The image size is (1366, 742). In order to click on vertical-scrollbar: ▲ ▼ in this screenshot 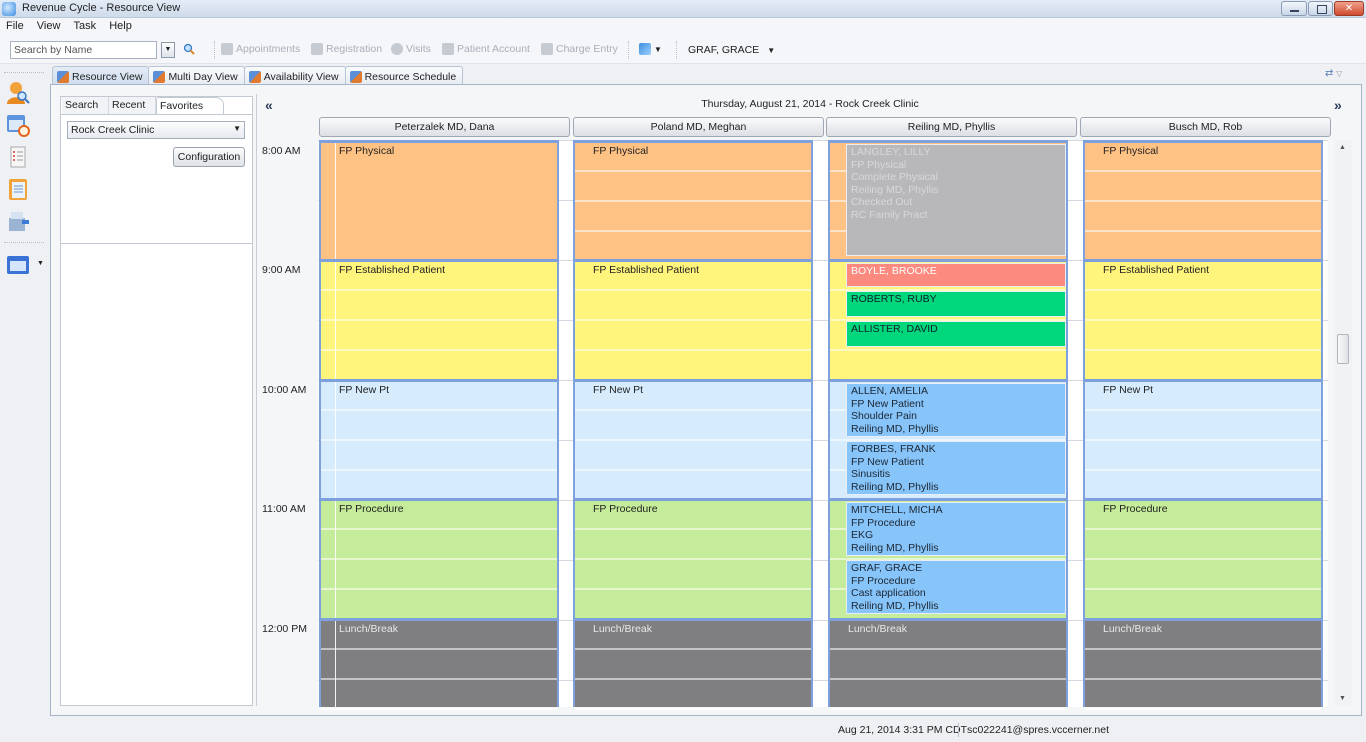, I will do `click(1343, 423)`.